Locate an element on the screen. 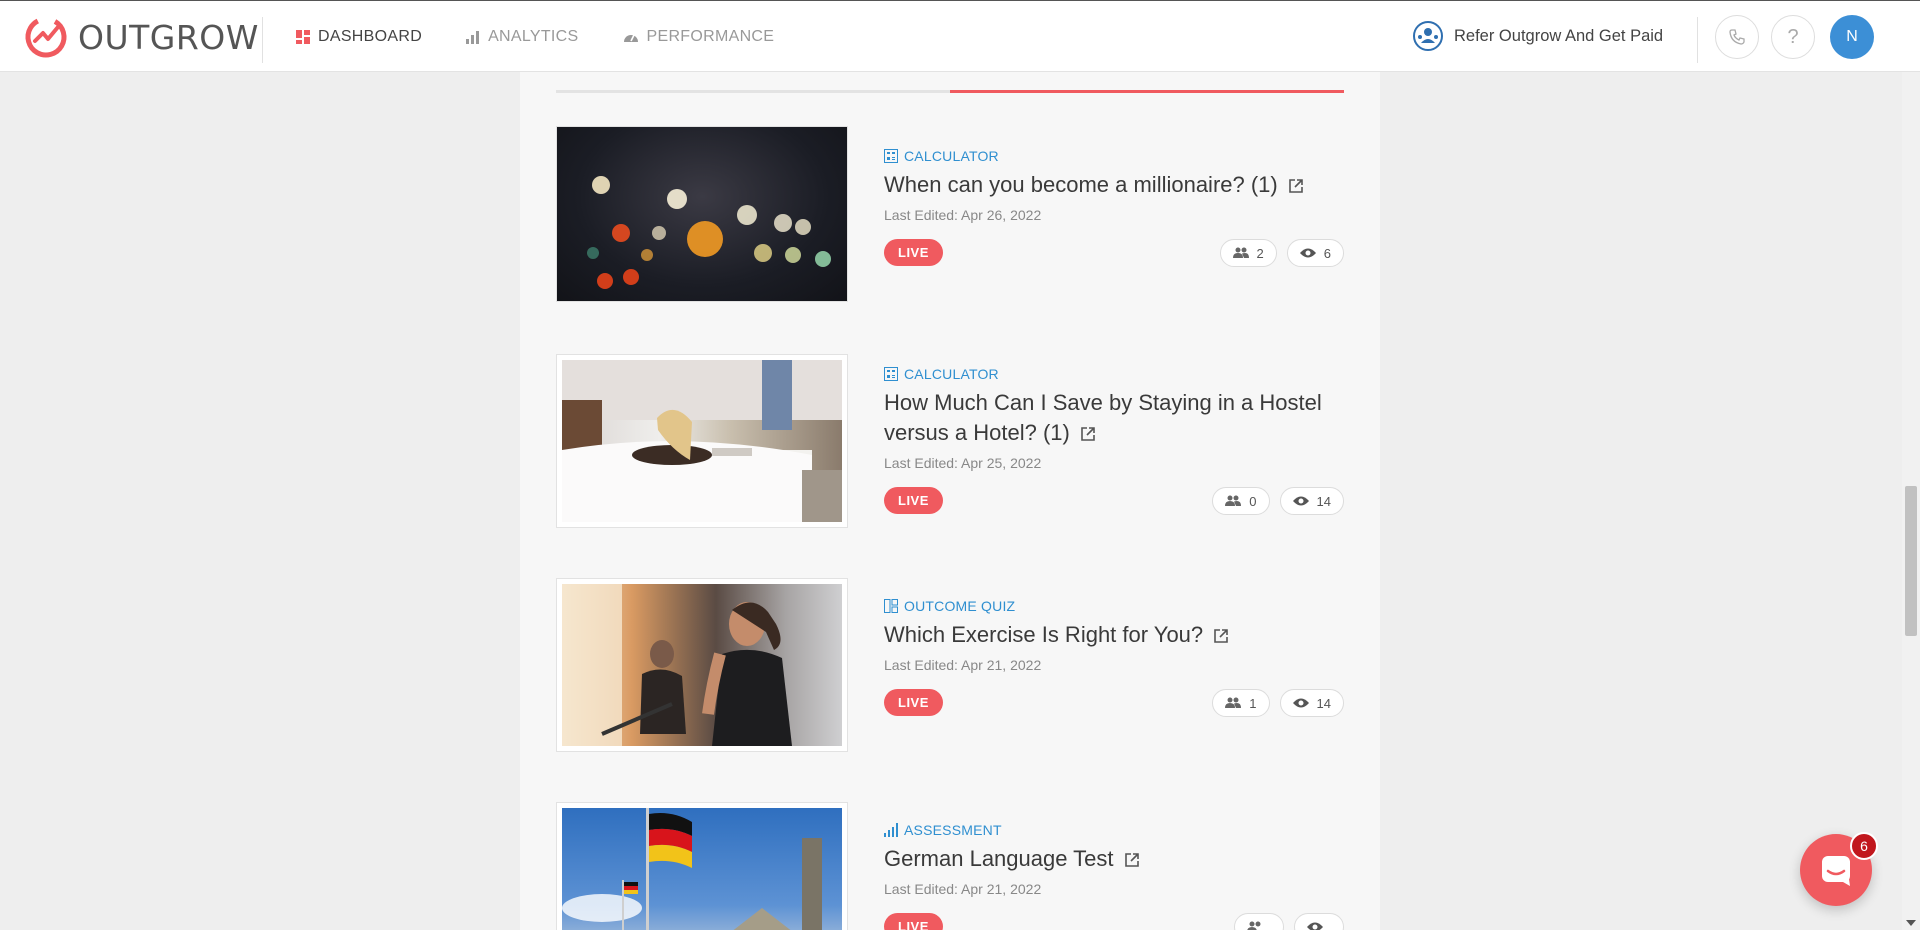  card-type-label: CALCULATOR is located at coordinates (951, 156).